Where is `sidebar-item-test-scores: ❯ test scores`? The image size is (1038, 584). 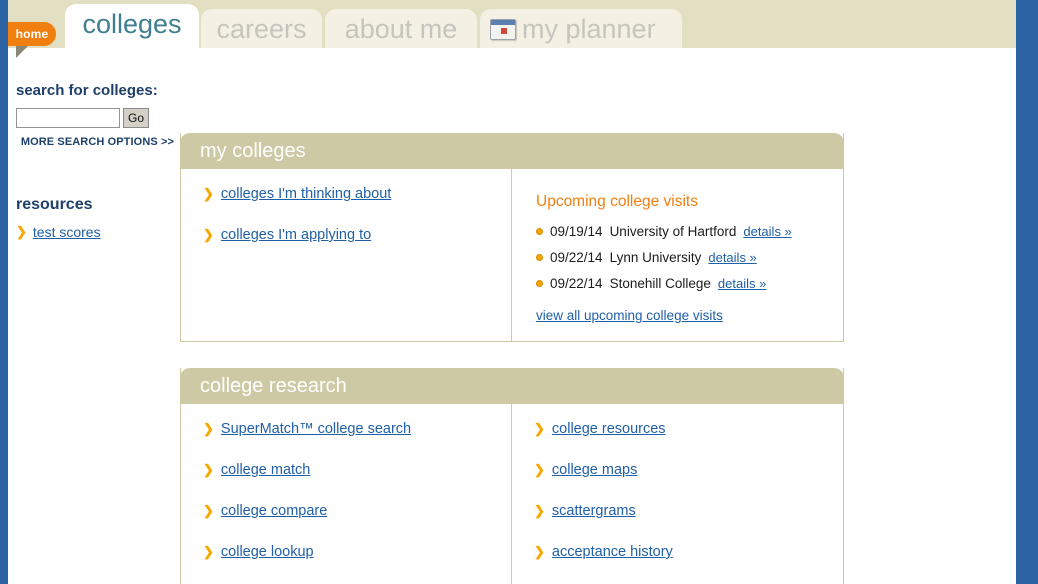
sidebar-item-test-scores: ❯ test scores is located at coordinates (98, 232).